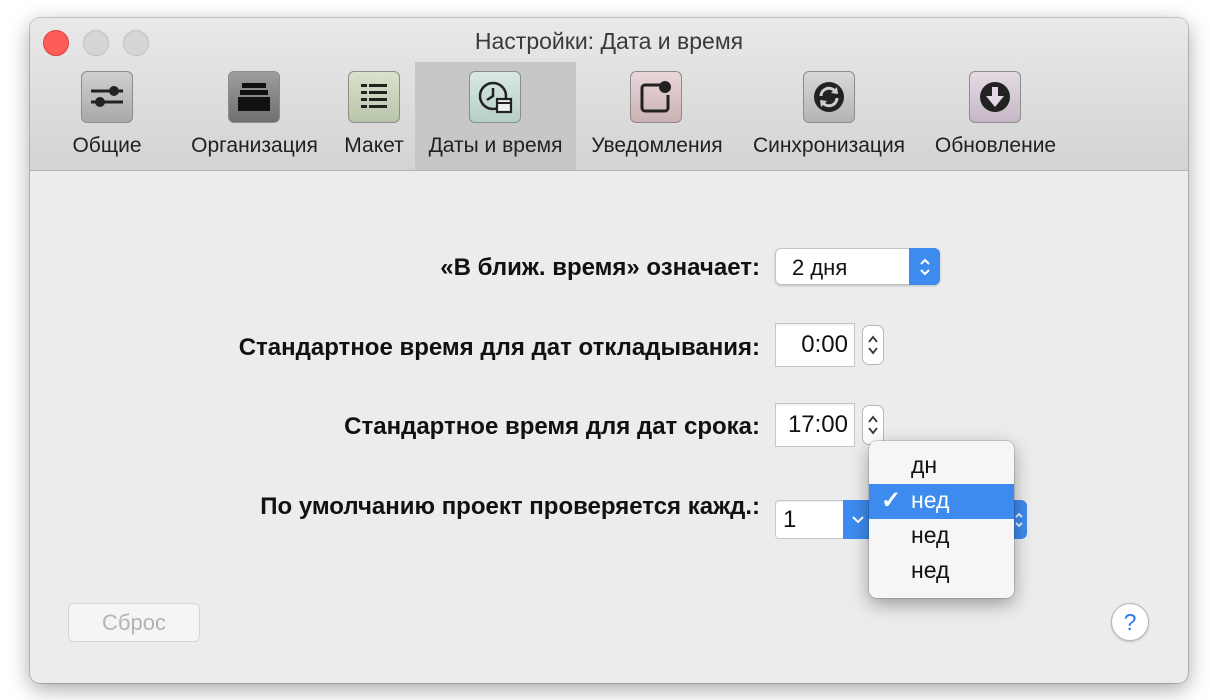 Image resolution: width=1210 pixels, height=700 pixels. Describe the element at coordinates (924, 465) in the screenshot. I see `menu-item-label: дн` at that location.